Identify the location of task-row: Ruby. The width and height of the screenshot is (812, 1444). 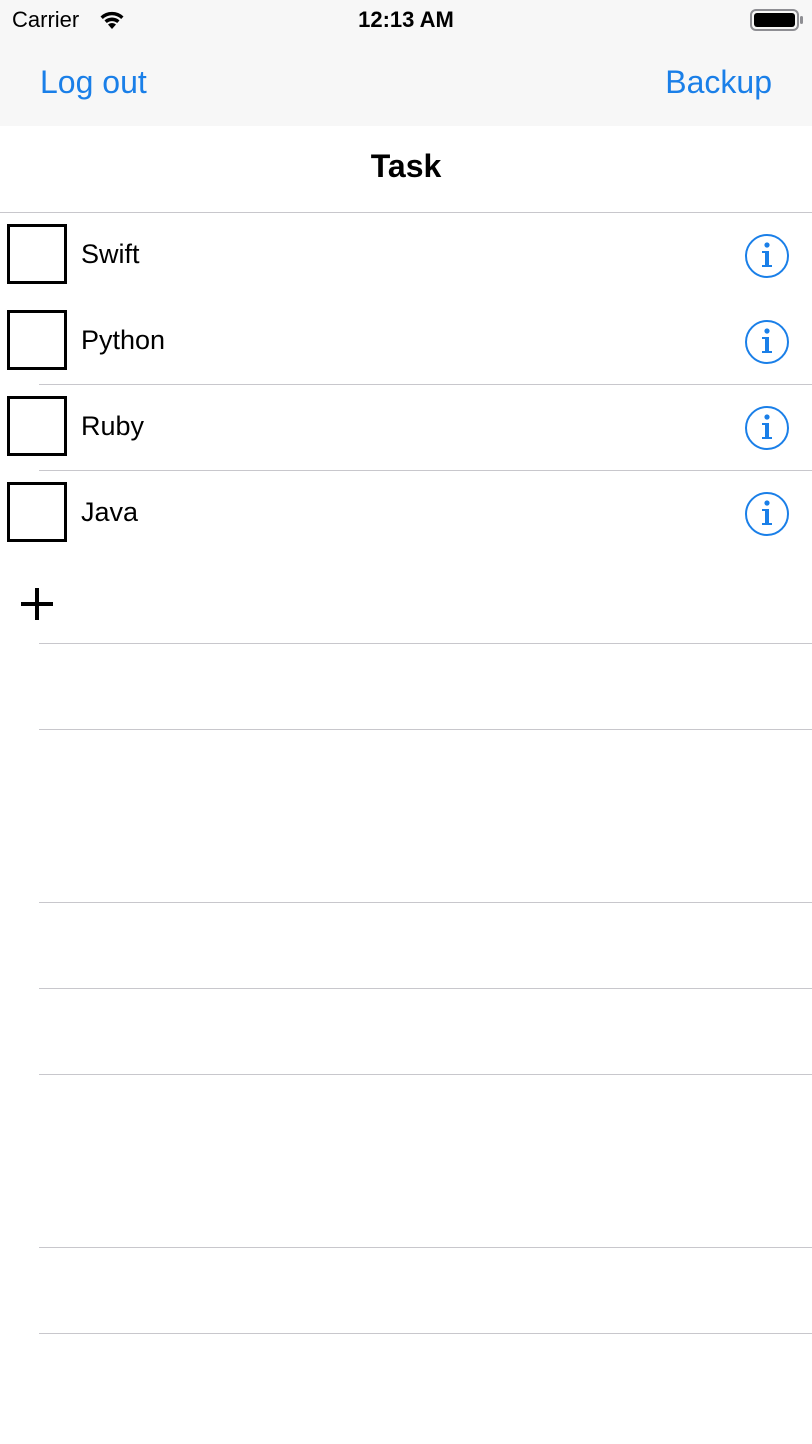
(406, 428).